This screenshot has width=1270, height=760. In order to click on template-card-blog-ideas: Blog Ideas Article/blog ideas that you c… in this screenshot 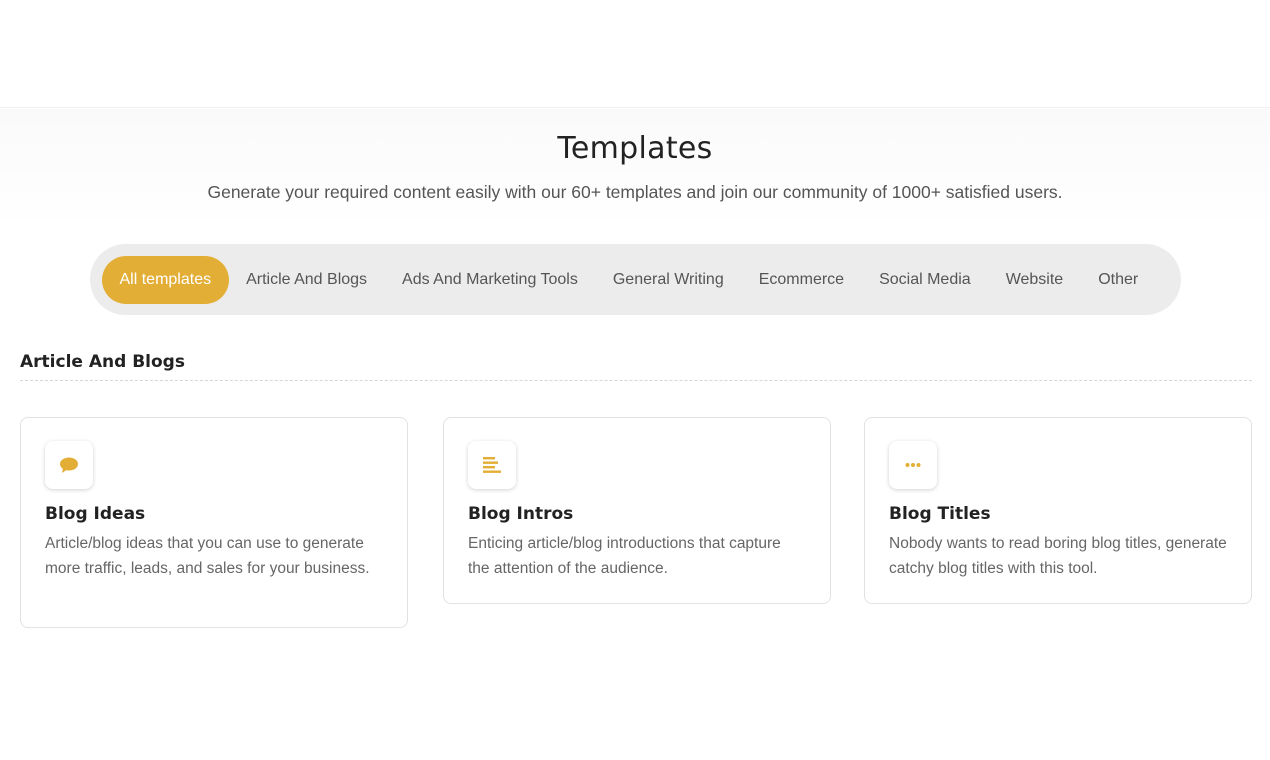, I will do `click(214, 522)`.